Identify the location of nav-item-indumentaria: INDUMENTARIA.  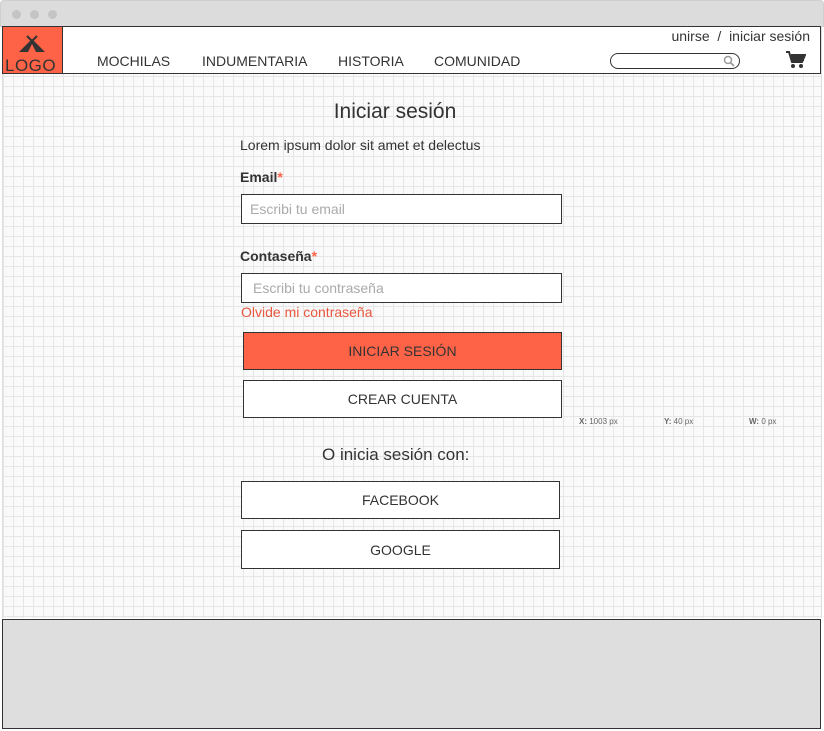
(255, 61).